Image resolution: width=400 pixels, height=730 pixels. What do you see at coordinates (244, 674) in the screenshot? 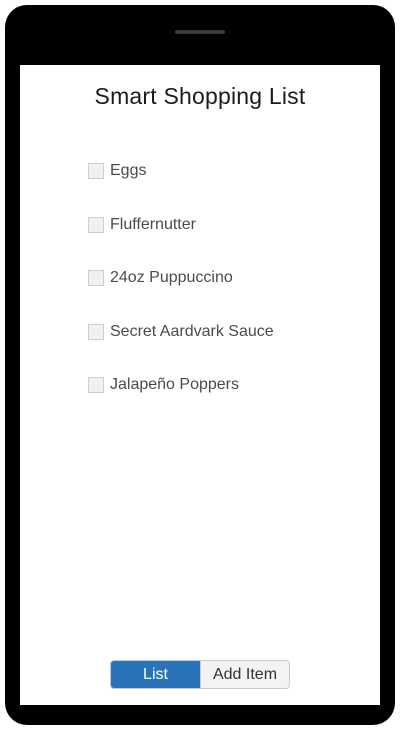
I see `tab-add-item: Add Item` at bounding box center [244, 674].